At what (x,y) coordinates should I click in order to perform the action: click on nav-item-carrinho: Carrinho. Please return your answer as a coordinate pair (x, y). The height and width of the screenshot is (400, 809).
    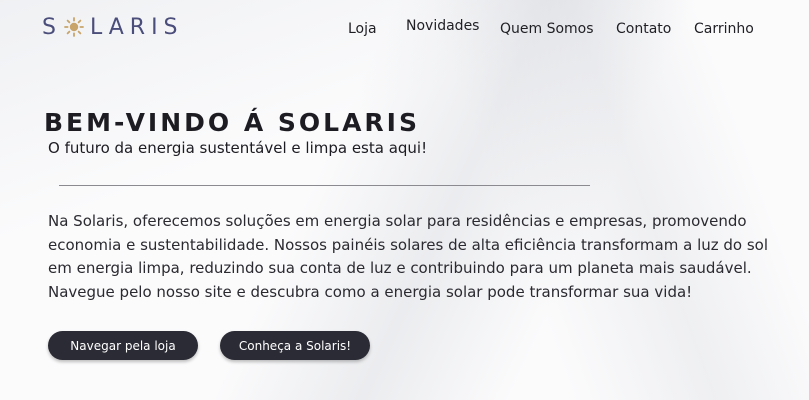
    Looking at the image, I should click on (724, 29).